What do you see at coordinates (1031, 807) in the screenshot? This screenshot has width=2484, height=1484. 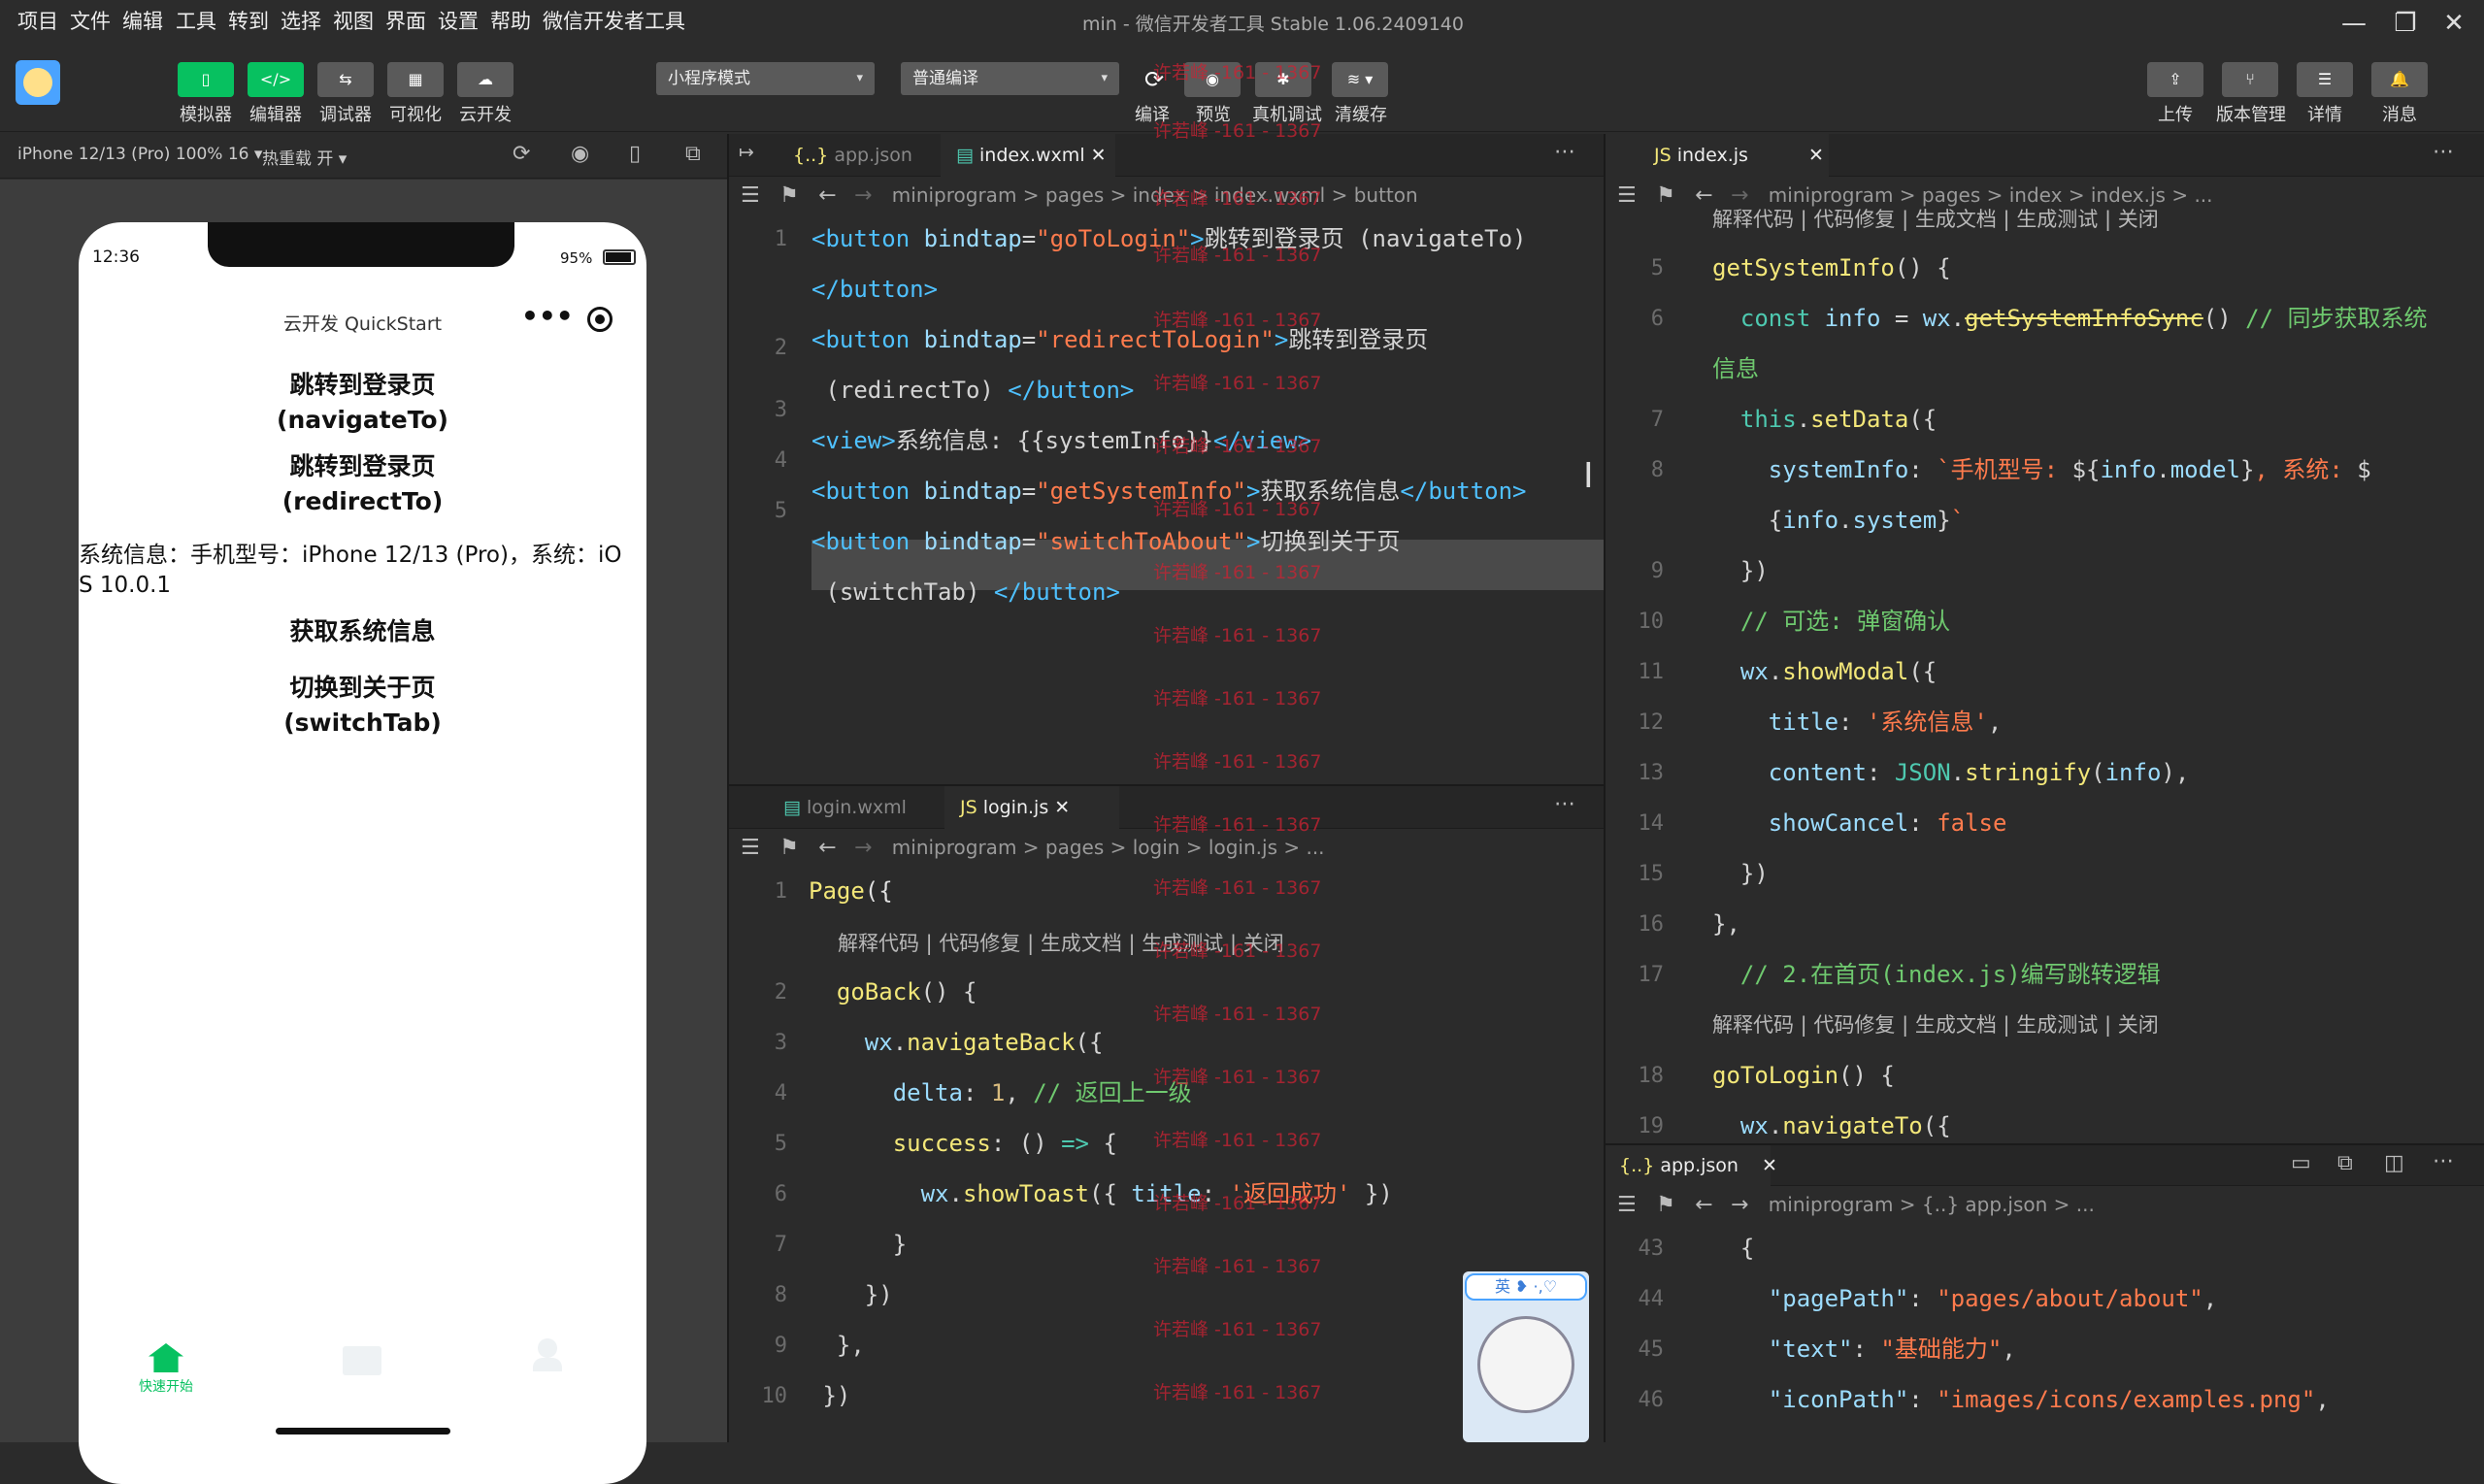 I see `tab-login-js: JS login.js ✕` at bounding box center [1031, 807].